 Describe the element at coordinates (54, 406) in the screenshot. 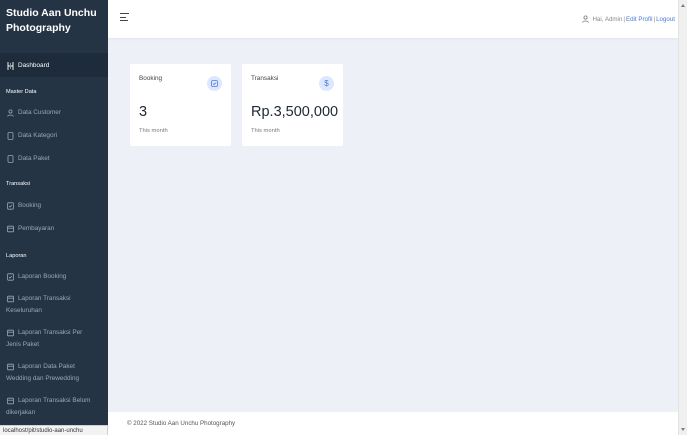

I see `sidebar-item-laporan-belum: Laporan Transaksi Belum dikerjakan` at that location.